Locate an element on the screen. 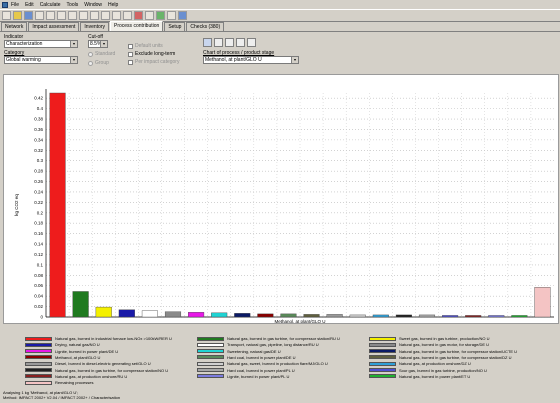 This screenshot has width=560, height=403. y-tick-label: 0.14 is located at coordinates (38, 244).